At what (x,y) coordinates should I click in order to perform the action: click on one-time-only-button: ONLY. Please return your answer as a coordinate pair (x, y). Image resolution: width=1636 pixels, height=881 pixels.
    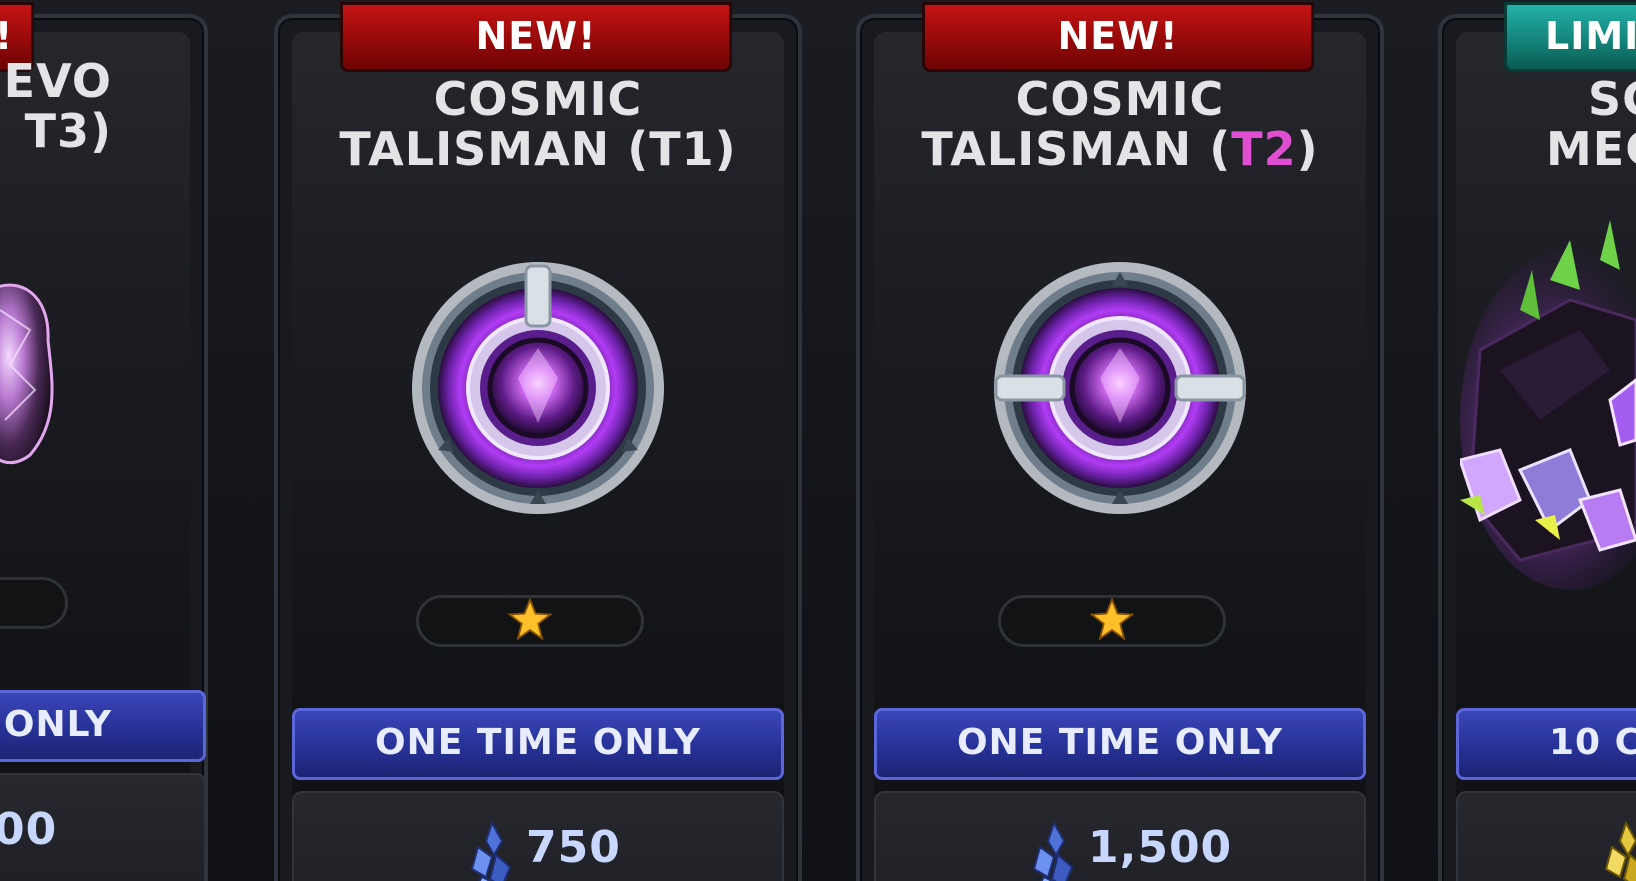
    Looking at the image, I should click on (103, 726).